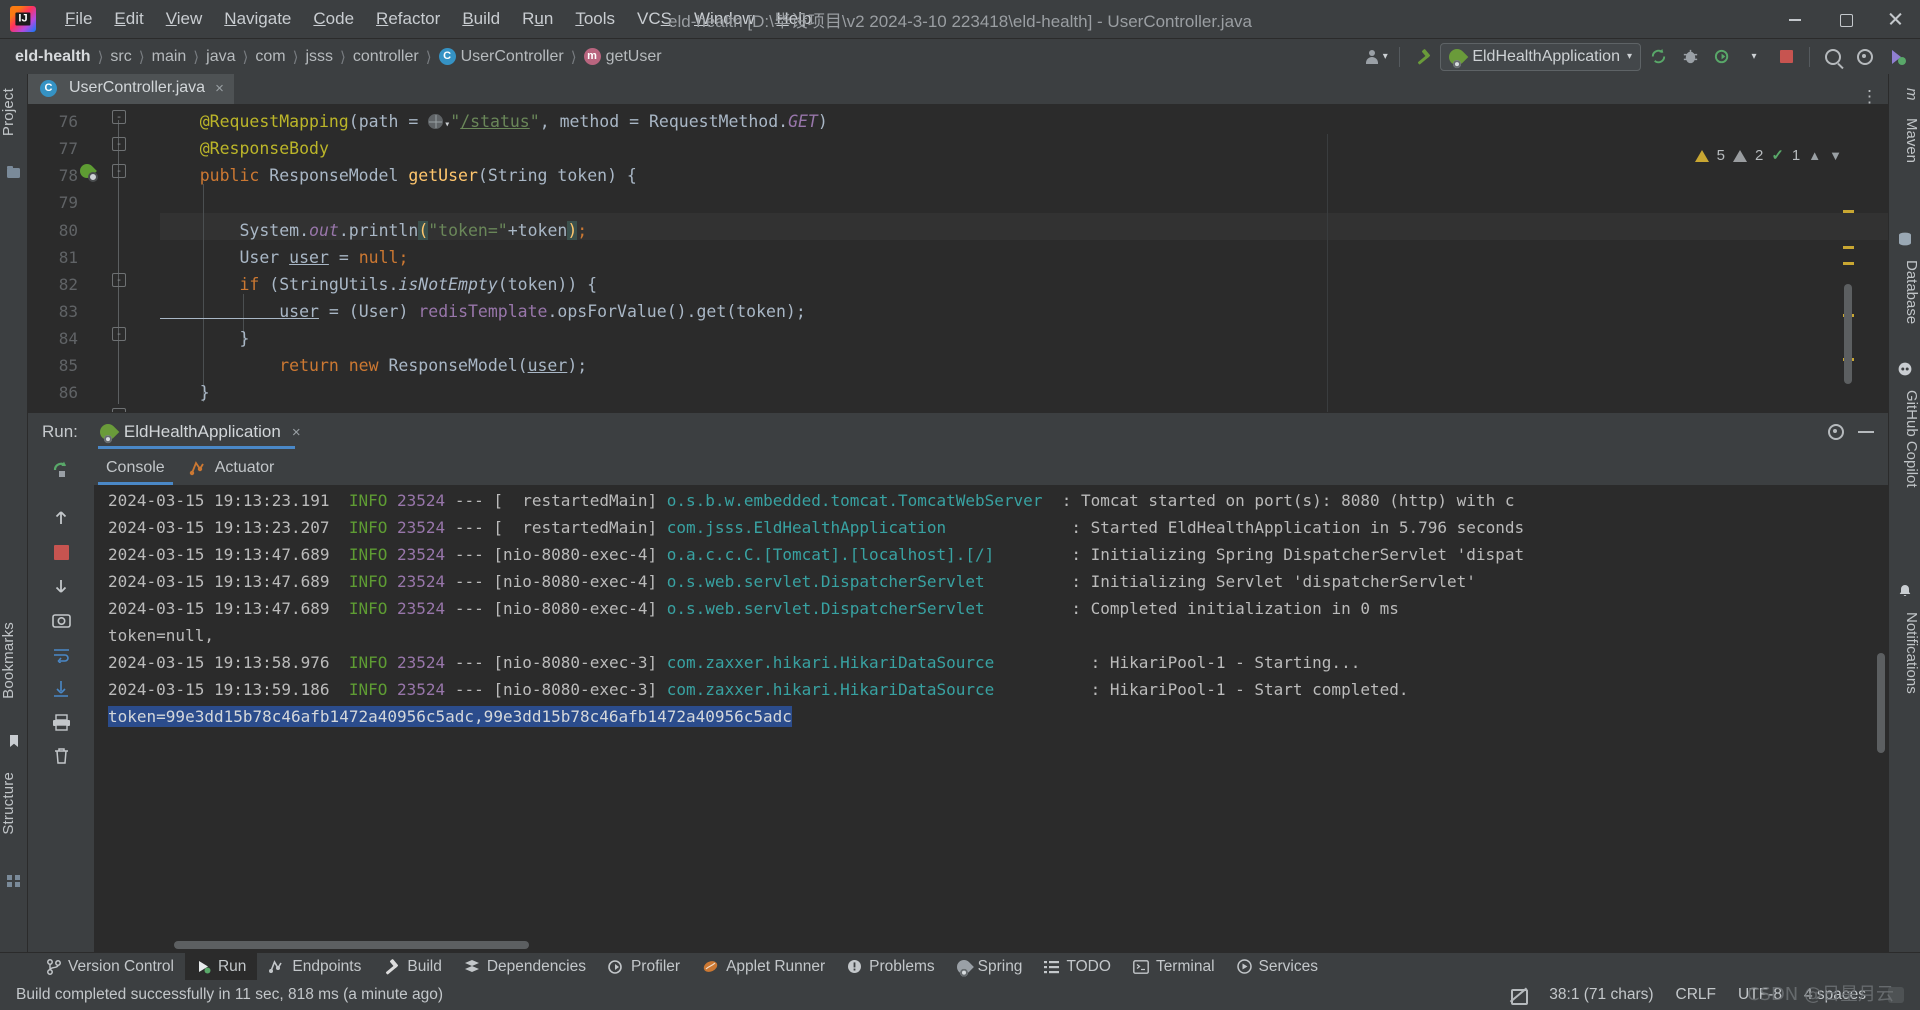 This screenshot has width=1920, height=1010. What do you see at coordinates (232, 468) in the screenshot?
I see `tab-actuator: Actuator` at bounding box center [232, 468].